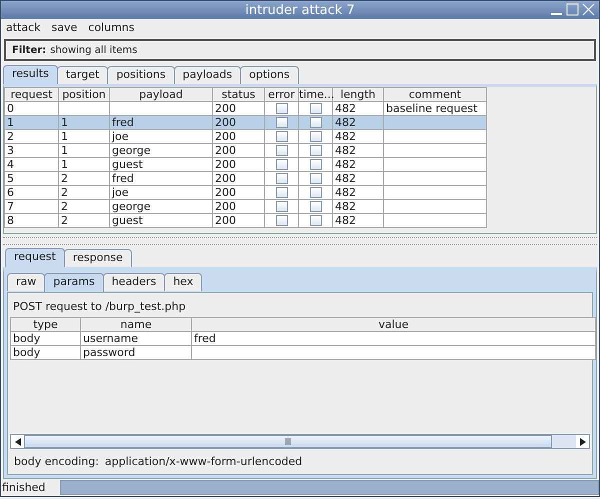 Image resolution: width=600 pixels, height=499 pixels. Describe the element at coordinates (31, 207) in the screenshot. I see `table-cell: 7` at that location.